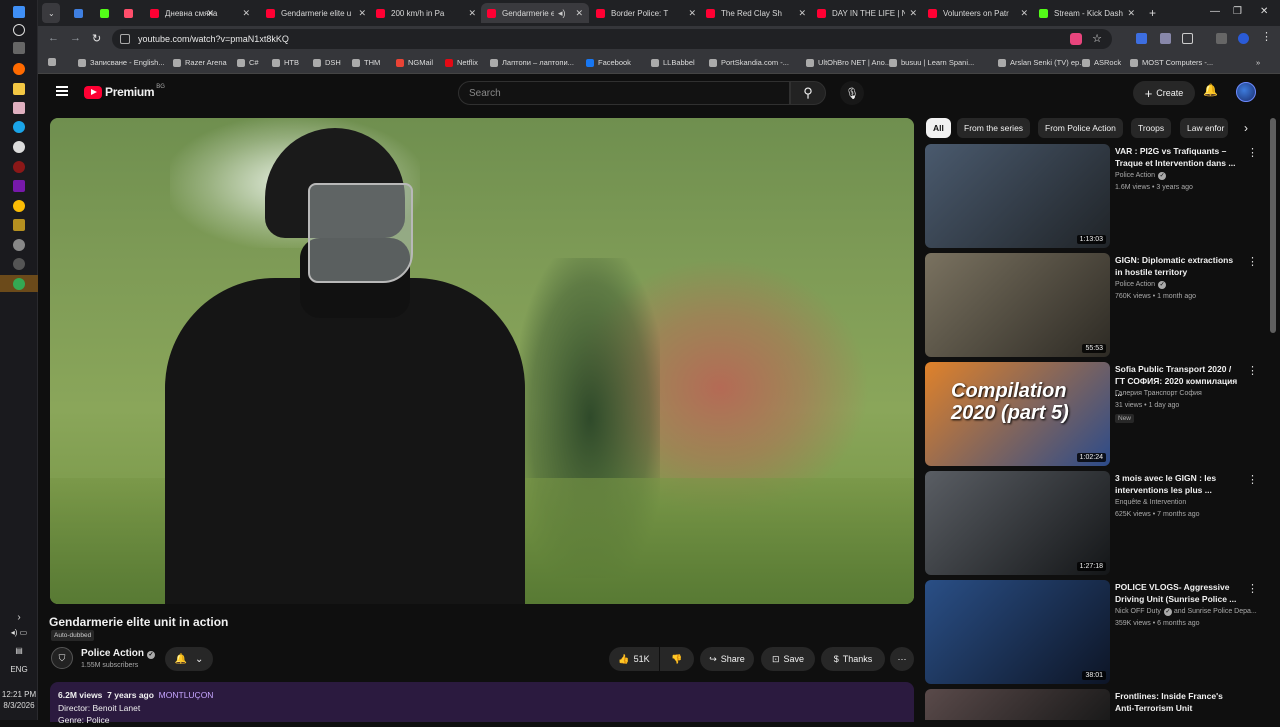  I want to click on bookmark-item: C#, so click(248, 62).